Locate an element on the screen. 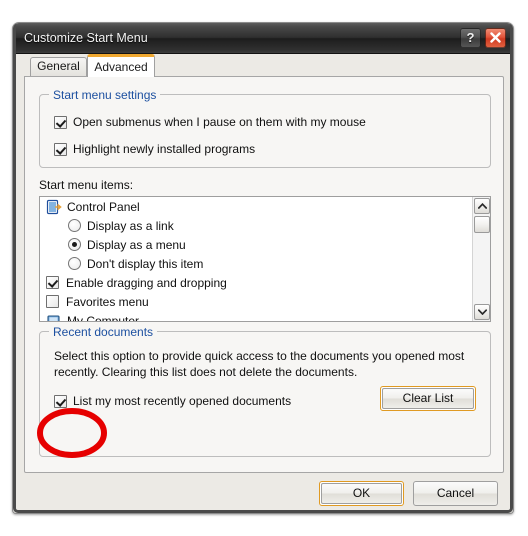 The image size is (528, 536). list-item-my-computer-label: My Computer is located at coordinates (103, 317).